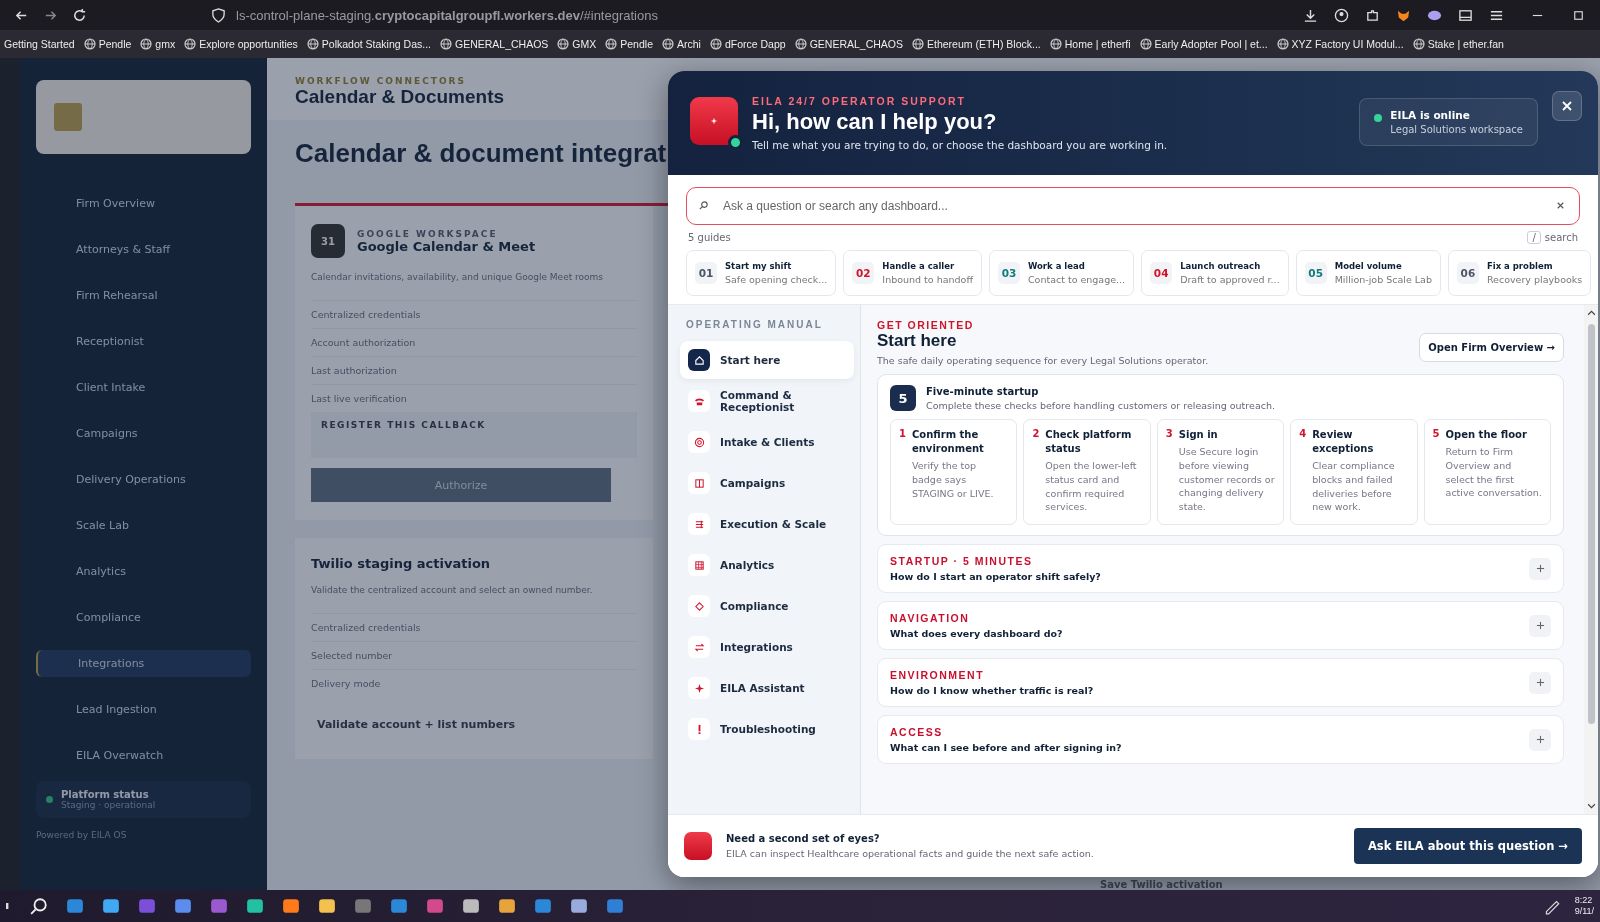  I want to click on bookmark-link: Stake | ether.fan, so click(1465, 44).